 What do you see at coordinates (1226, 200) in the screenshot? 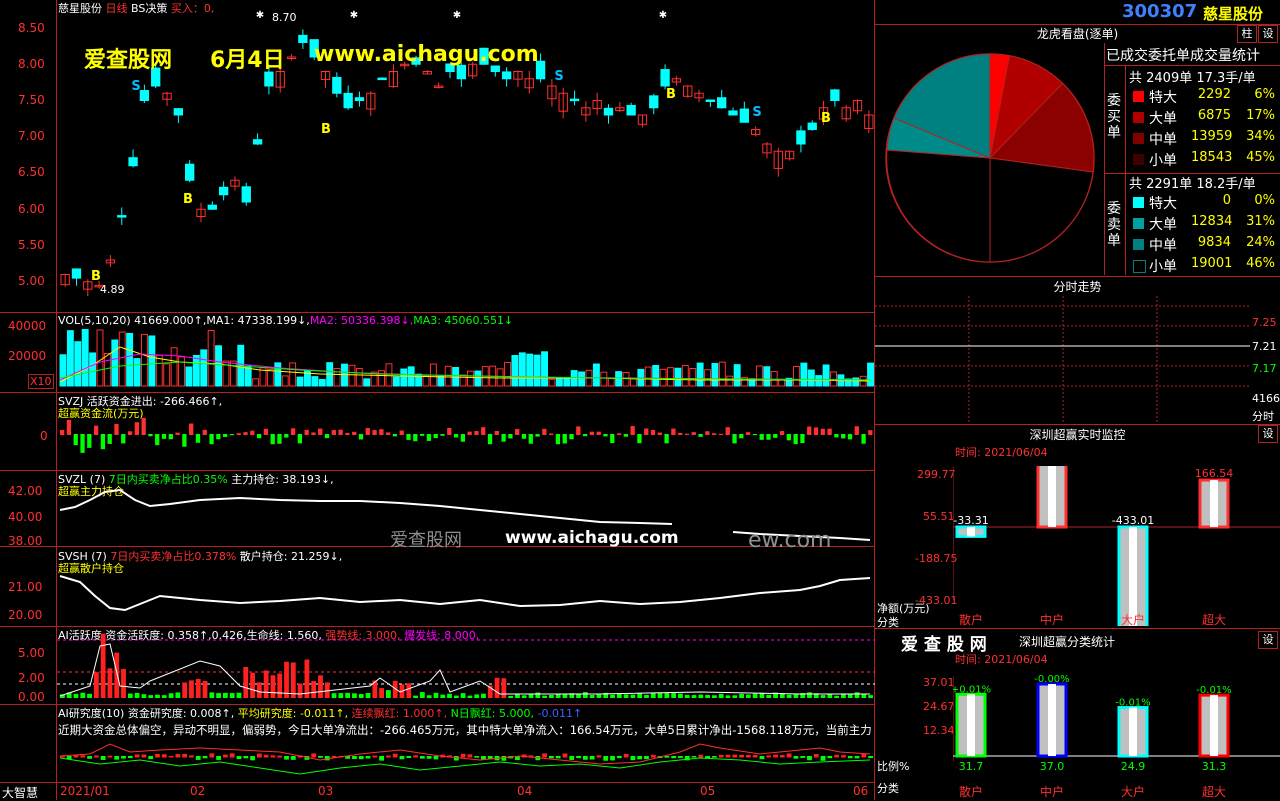
I see `sell-row-count: 0` at bounding box center [1226, 200].